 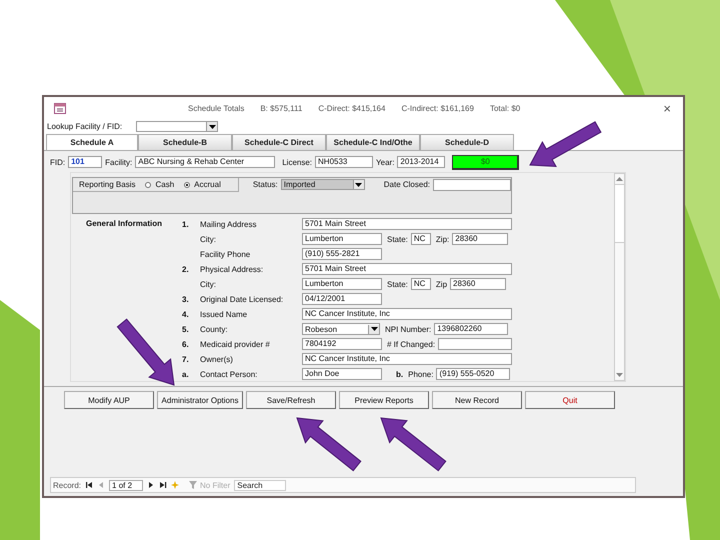 I want to click on field-label: Contact Person:, so click(x=229, y=374).